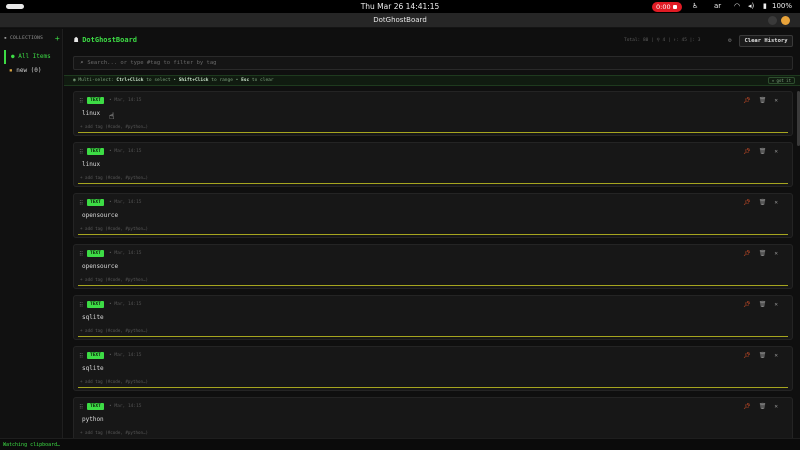  Describe the element at coordinates (751, 6) in the screenshot. I see `volume-icon: ◂)` at that location.